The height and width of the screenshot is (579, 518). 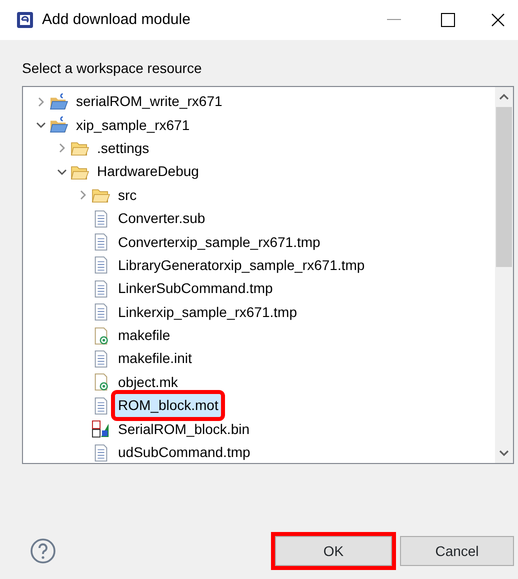 I want to click on tree-item: LinkerSubCommand.tmp, so click(x=195, y=288).